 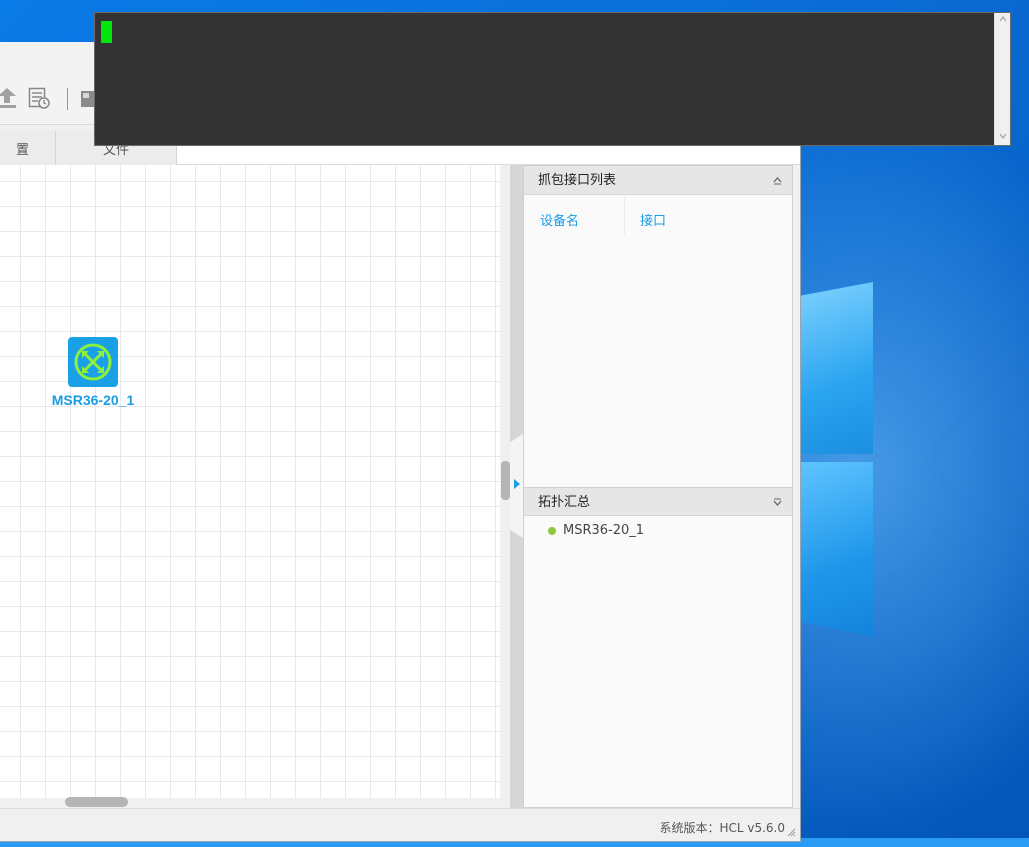 What do you see at coordinates (505, 480) in the screenshot?
I see `canvas-vertical-scroll-thumb` at bounding box center [505, 480].